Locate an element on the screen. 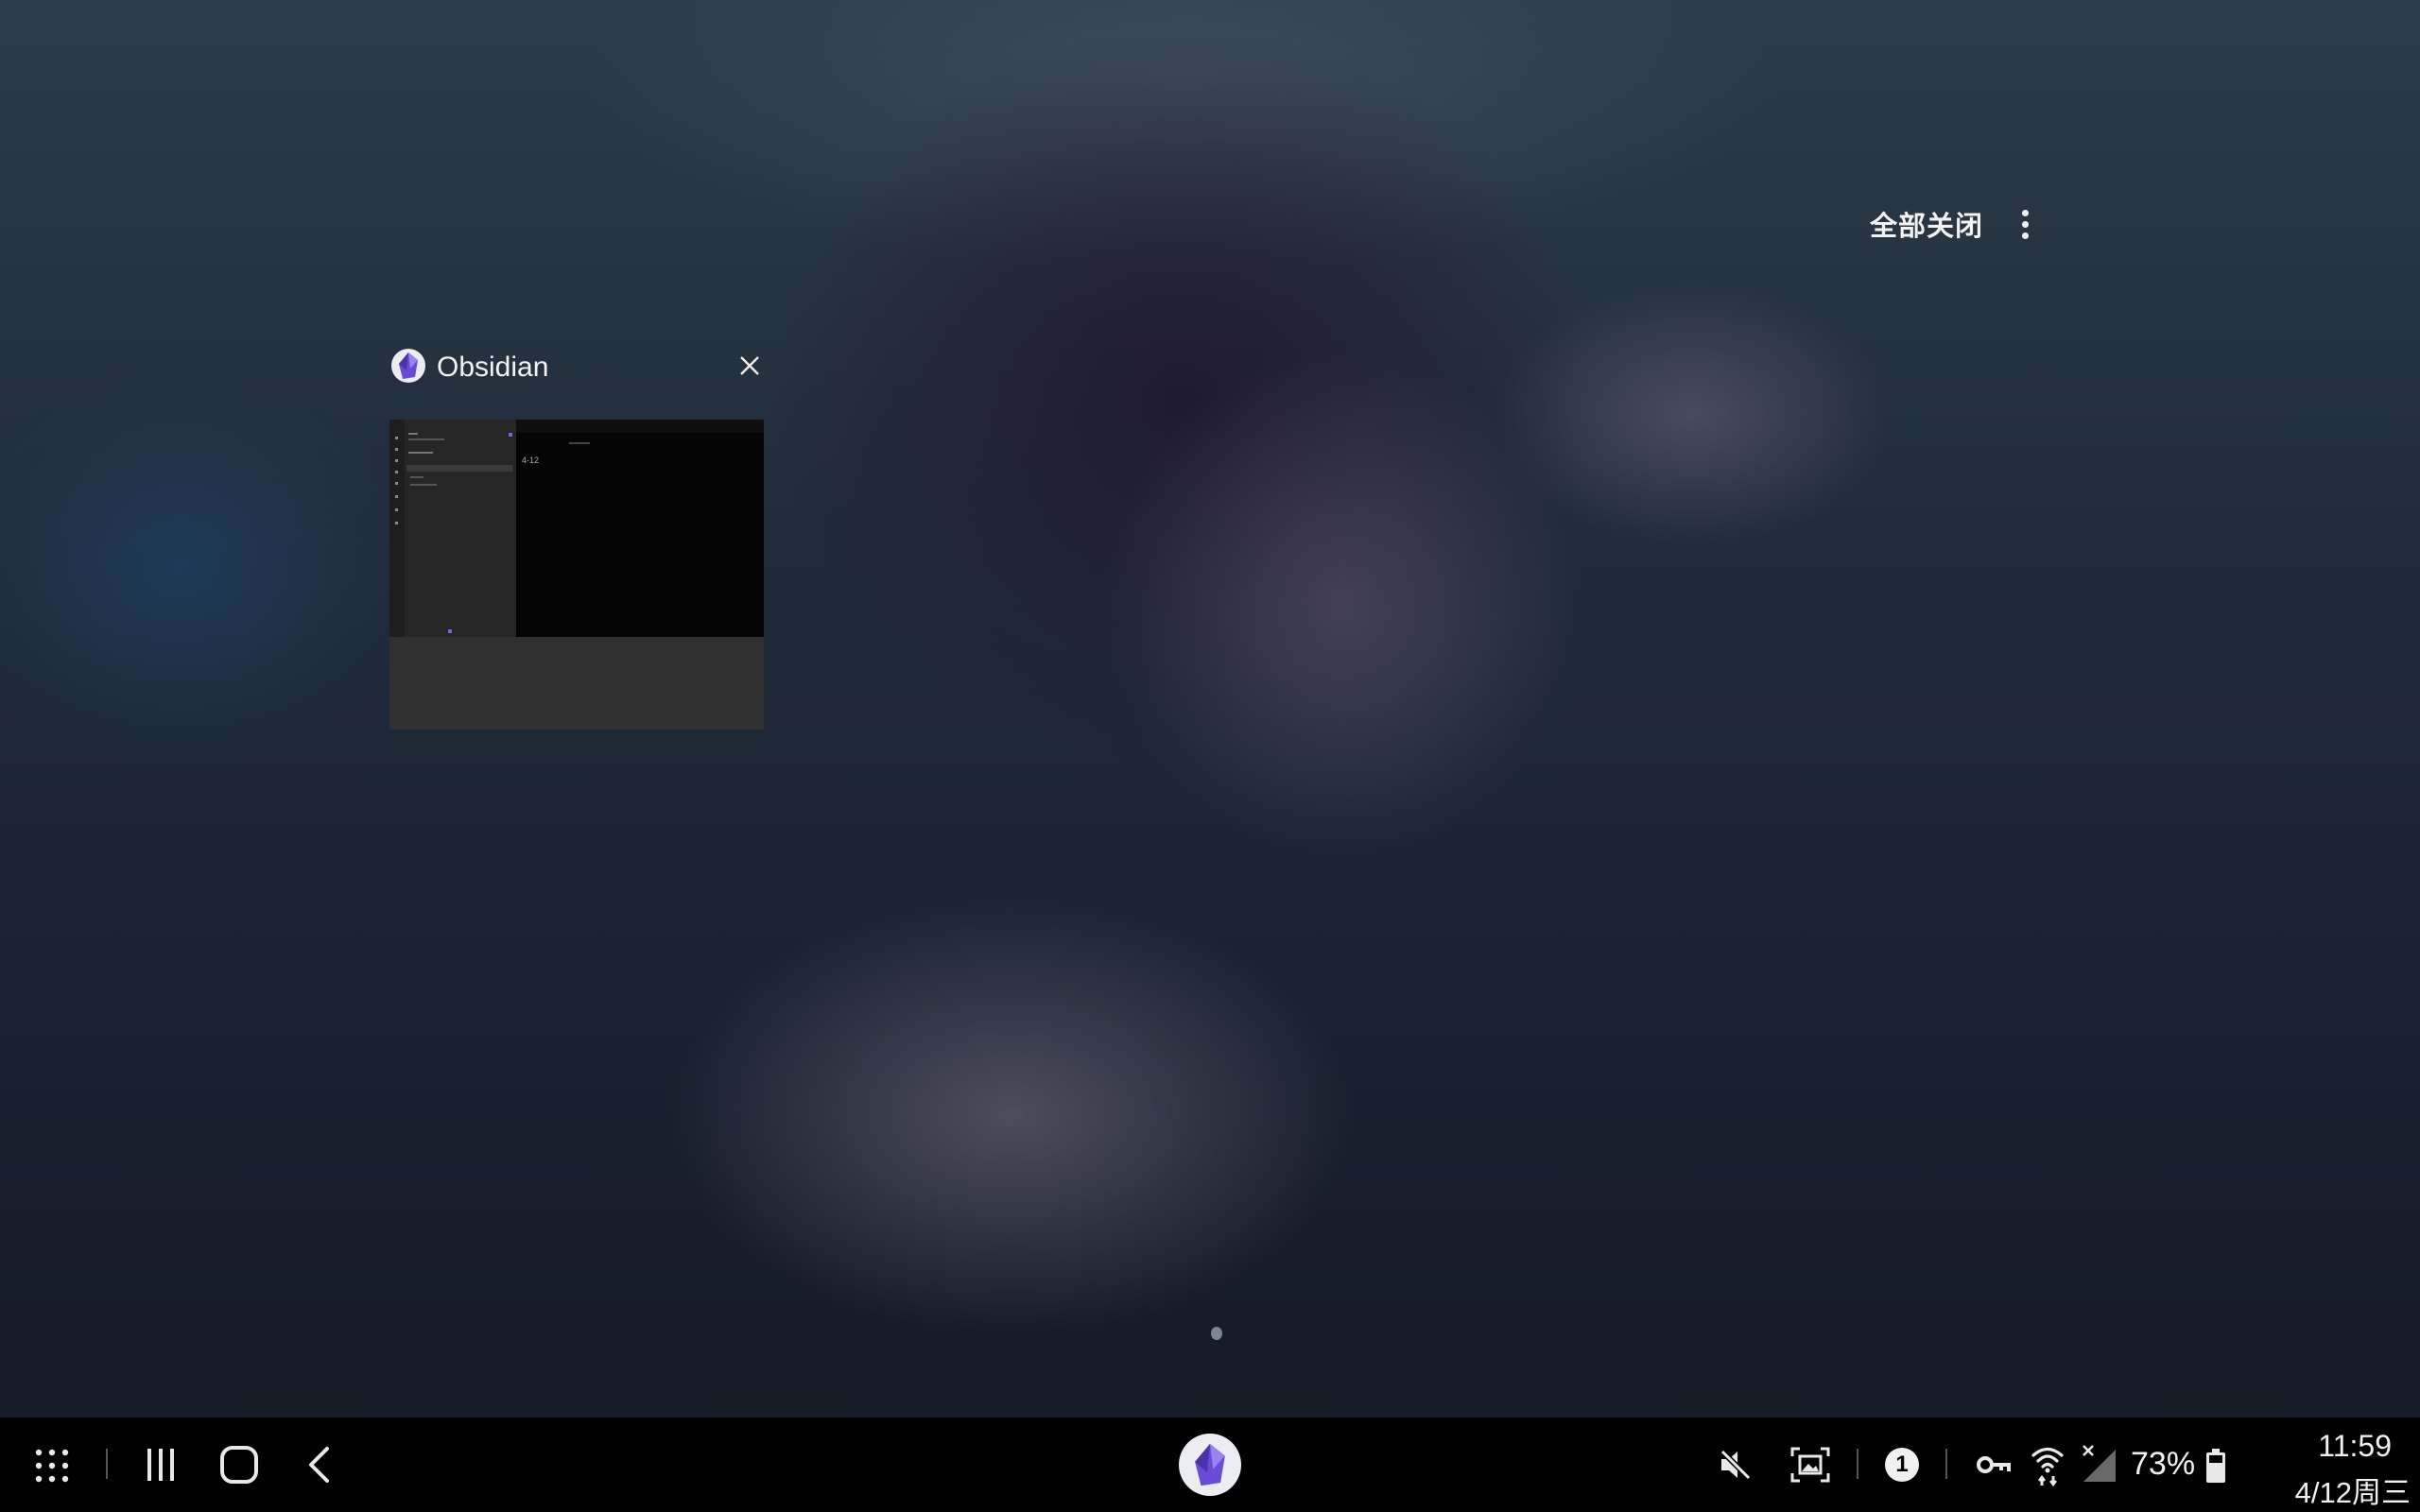  app-thumbnail: 4-12 is located at coordinates (576, 575).